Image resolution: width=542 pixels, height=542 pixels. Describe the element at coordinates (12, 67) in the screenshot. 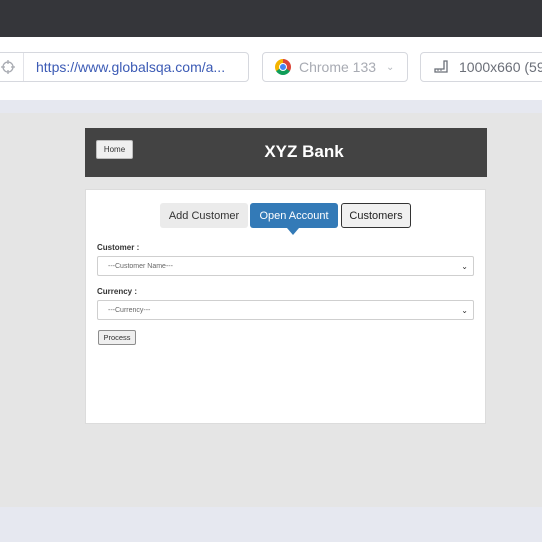

I see `crosshair-icon` at that location.